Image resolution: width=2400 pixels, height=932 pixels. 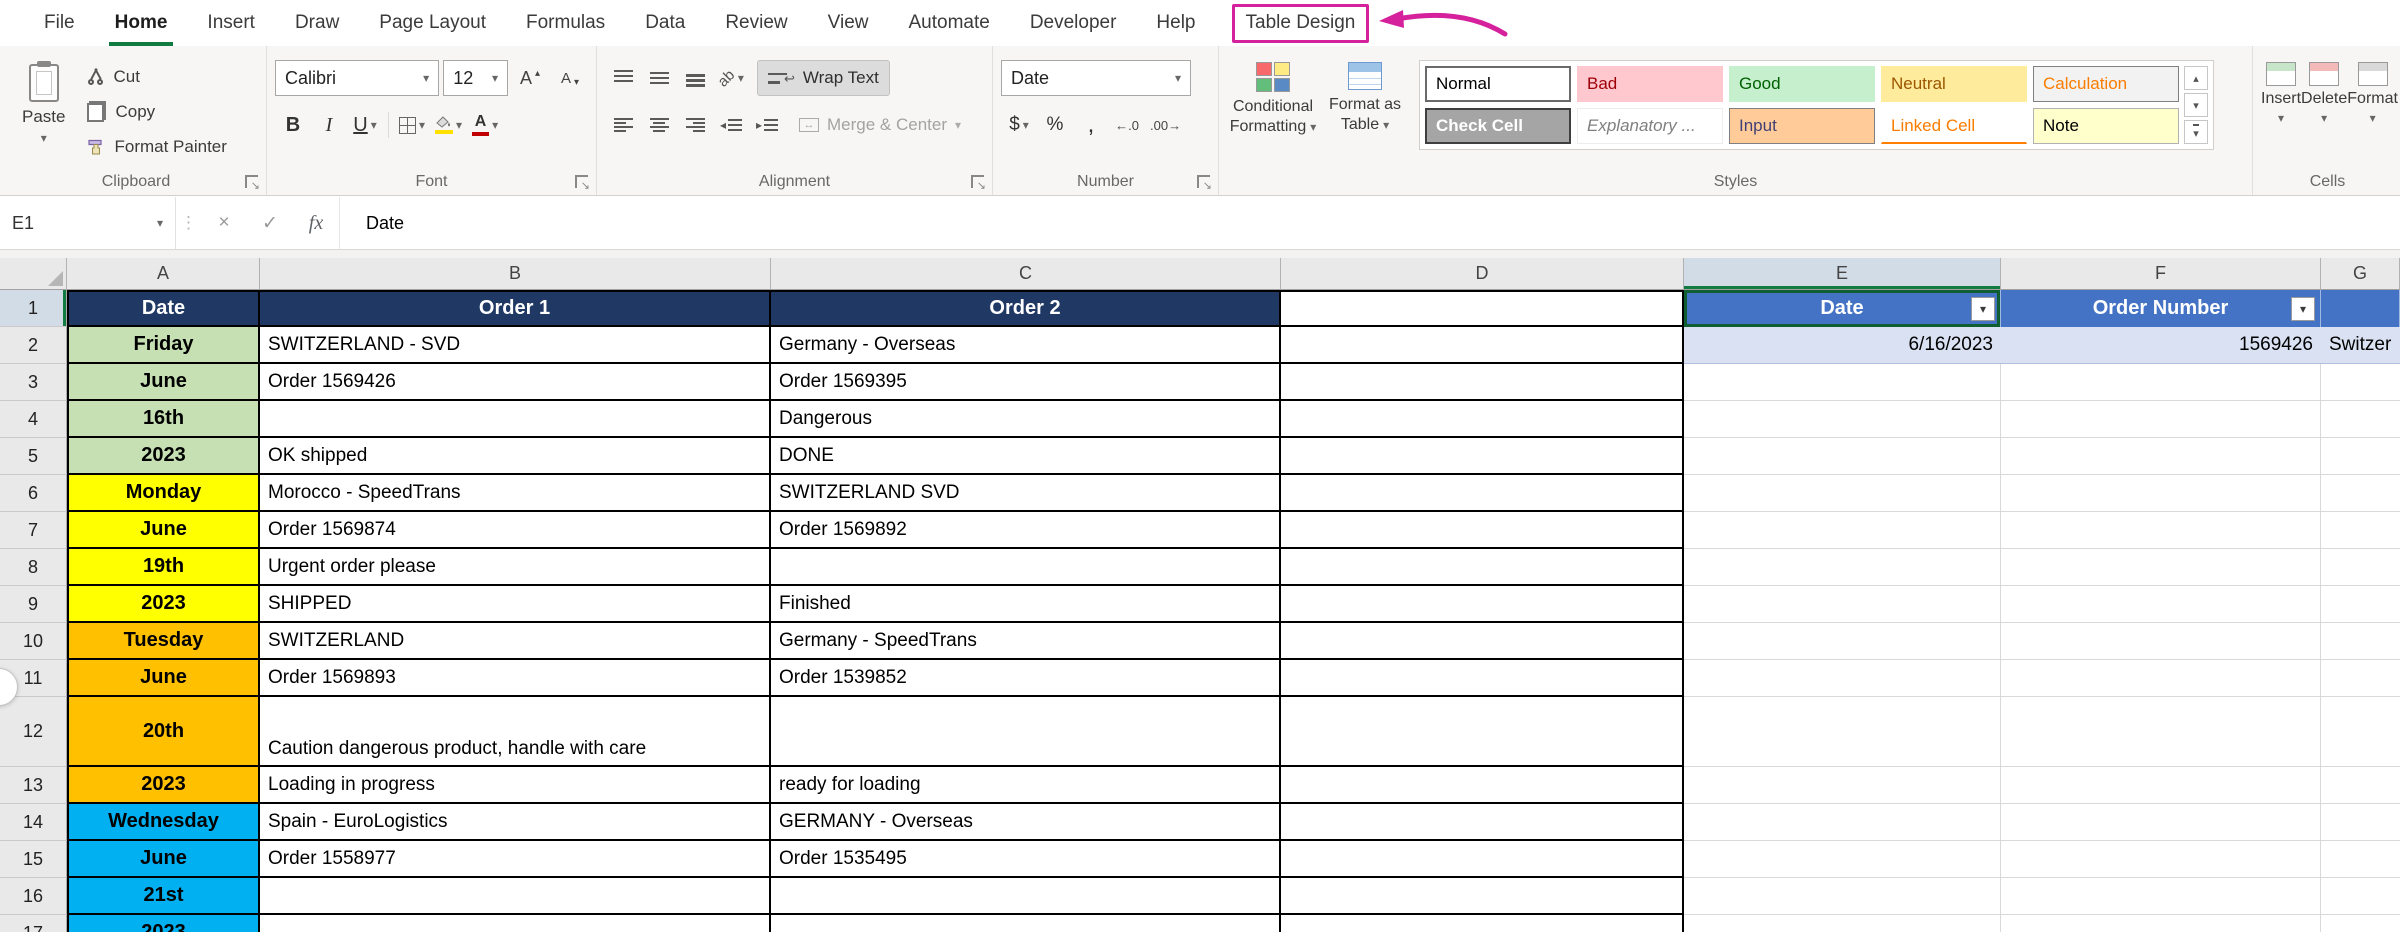 What do you see at coordinates (731, 78) in the screenshot?
I see `orientation-button: ab ▾` at bounding box center [731, 78].